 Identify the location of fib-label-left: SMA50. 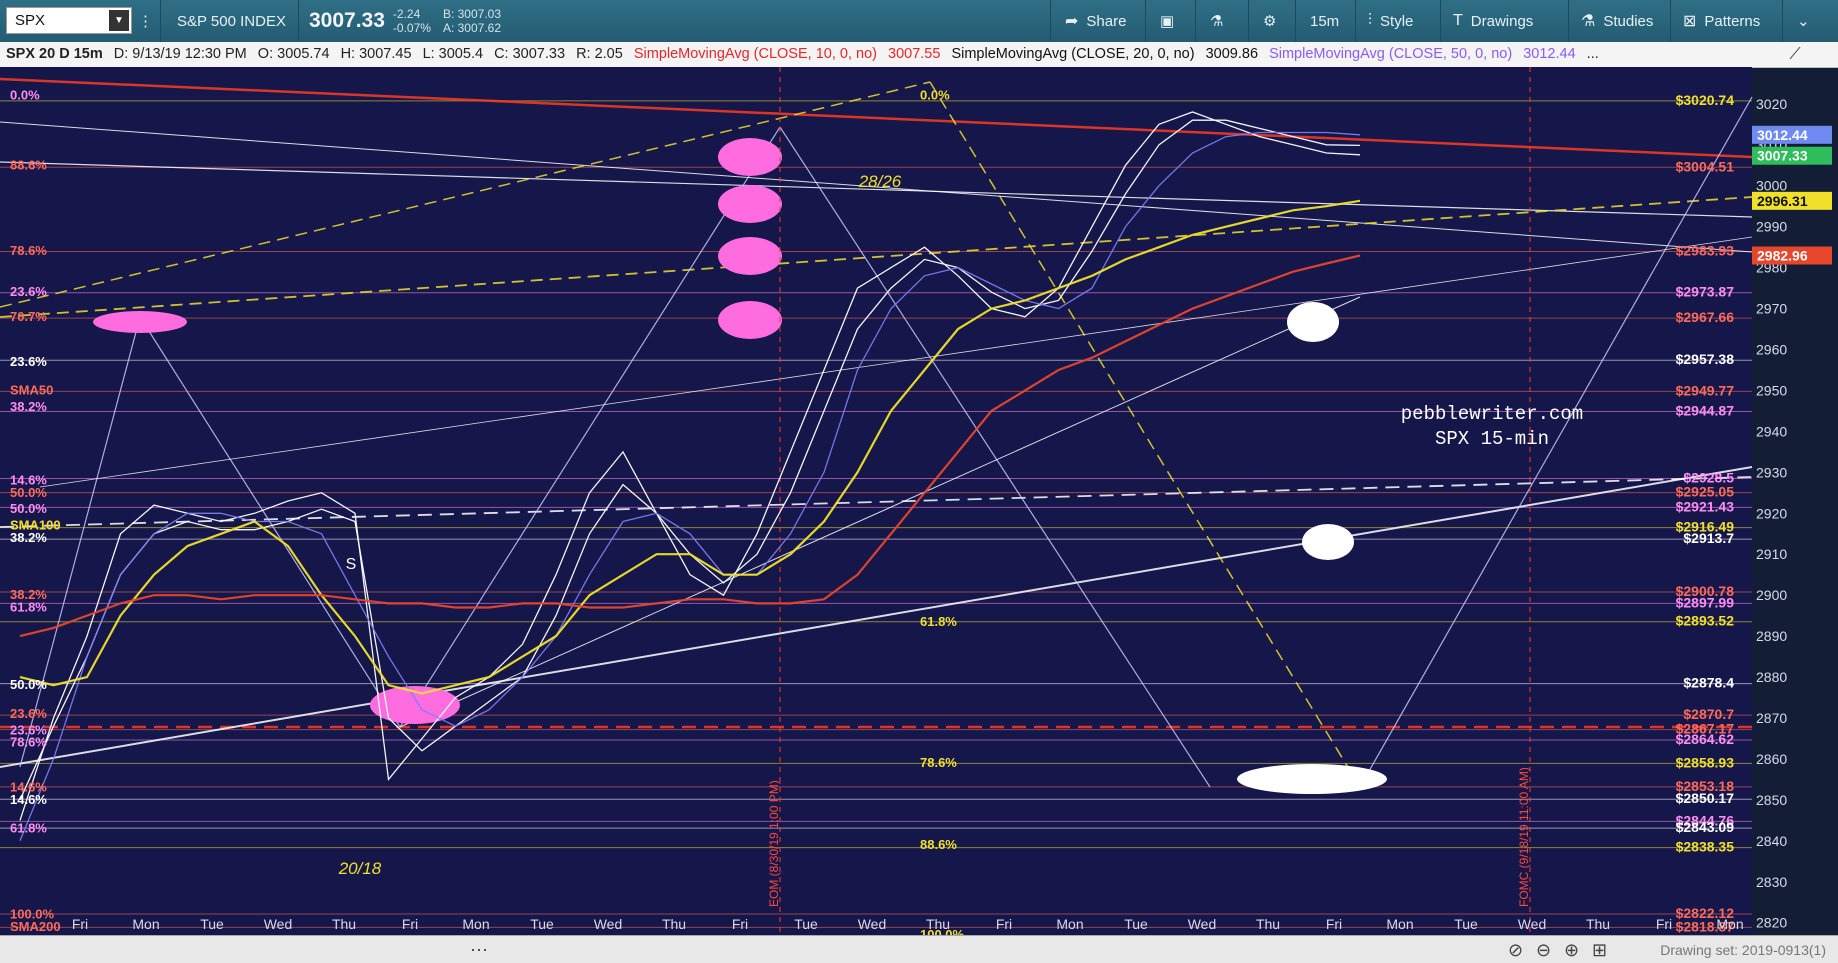
(31, 389).